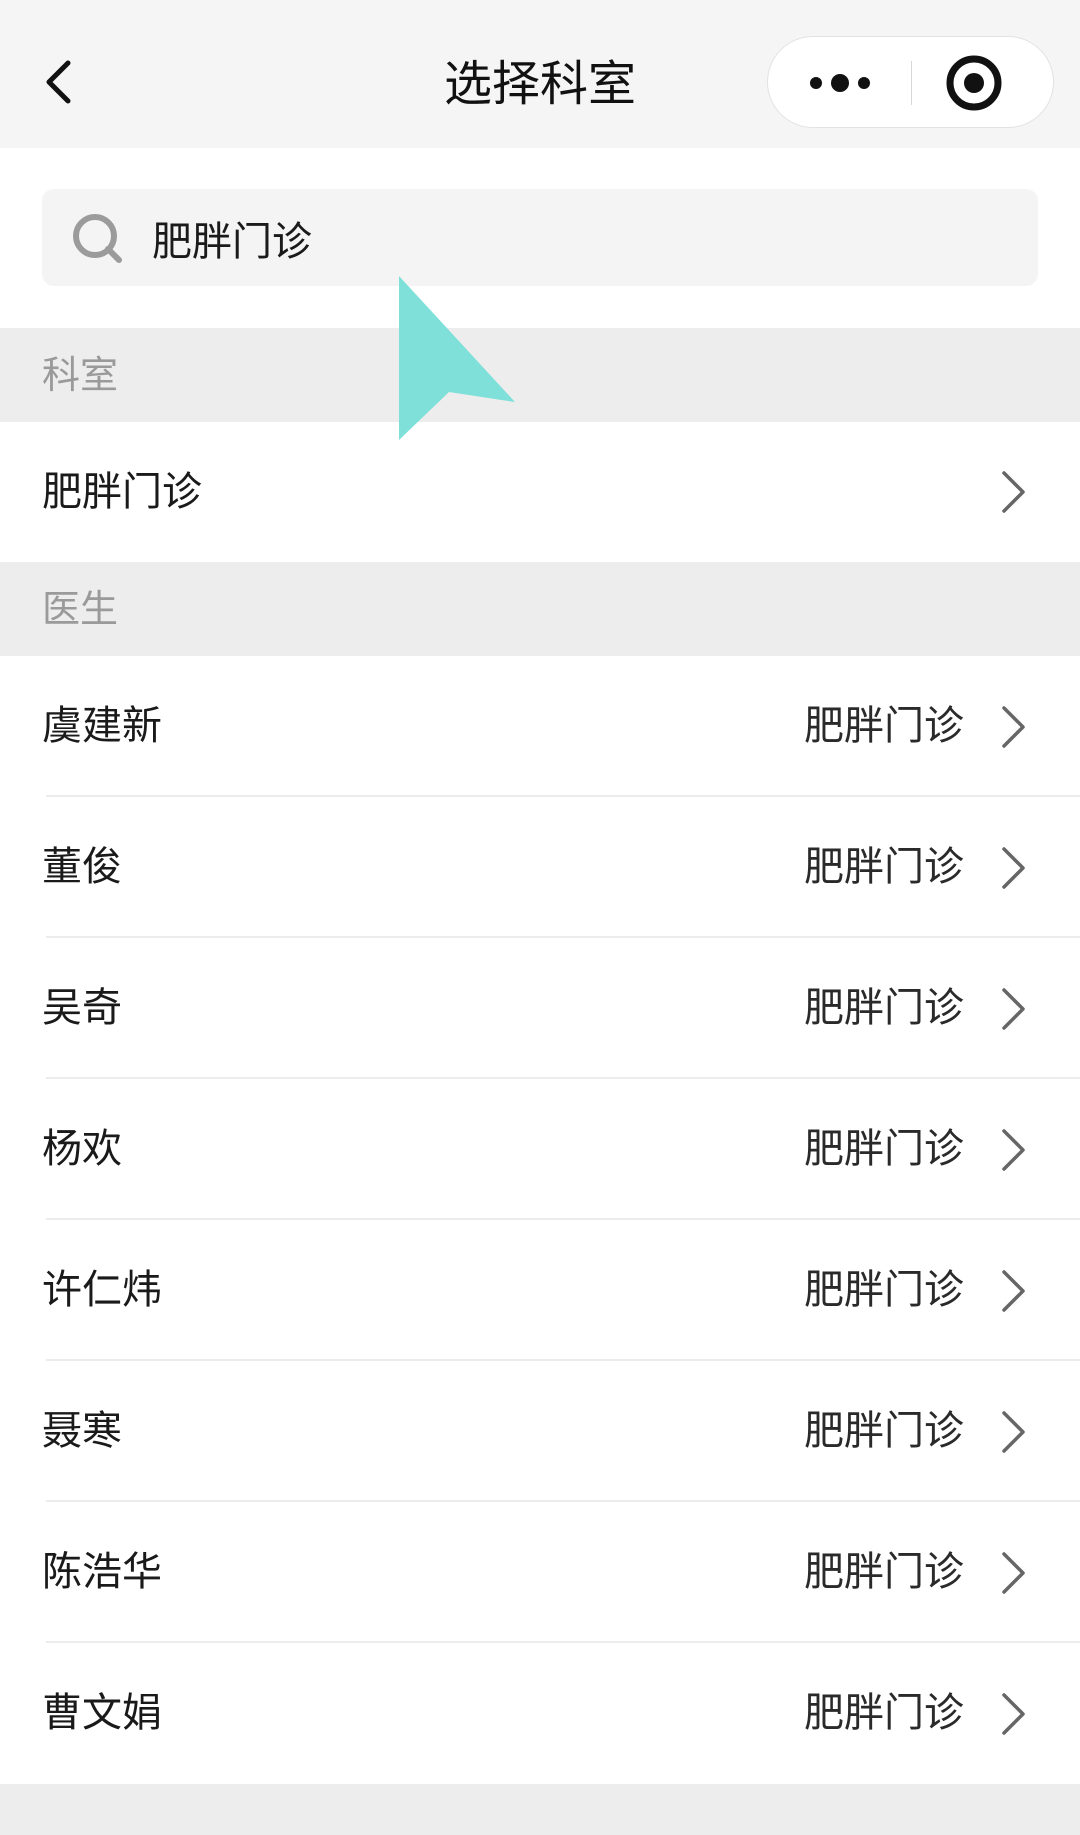 Image resolution: width=1080 pixels, height=1835 pixels. I want to click on department-row: 肥胖门诊, so click(540, 492).